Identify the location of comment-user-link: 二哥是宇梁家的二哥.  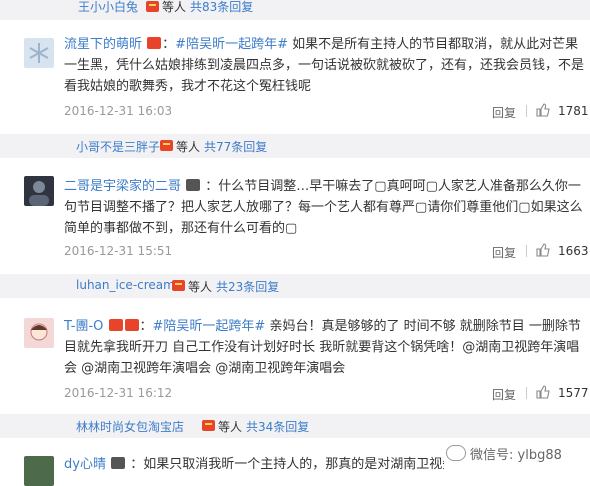
(122, 186).